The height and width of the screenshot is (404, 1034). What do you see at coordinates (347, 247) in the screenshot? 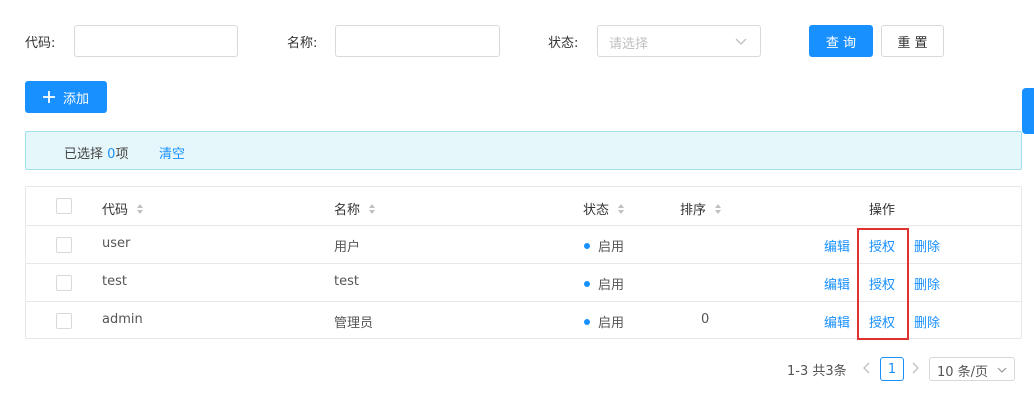
I see `row-name: 用户` at bounding box center [347, 247].